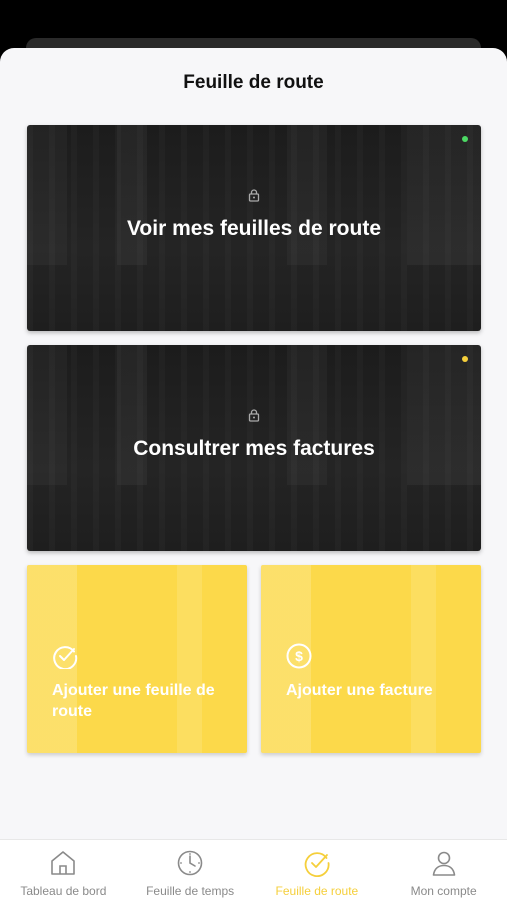  What do you see at coordinates (443, 863) in the screenshot?
I see `user-icon` at bounding box center [443, 863].